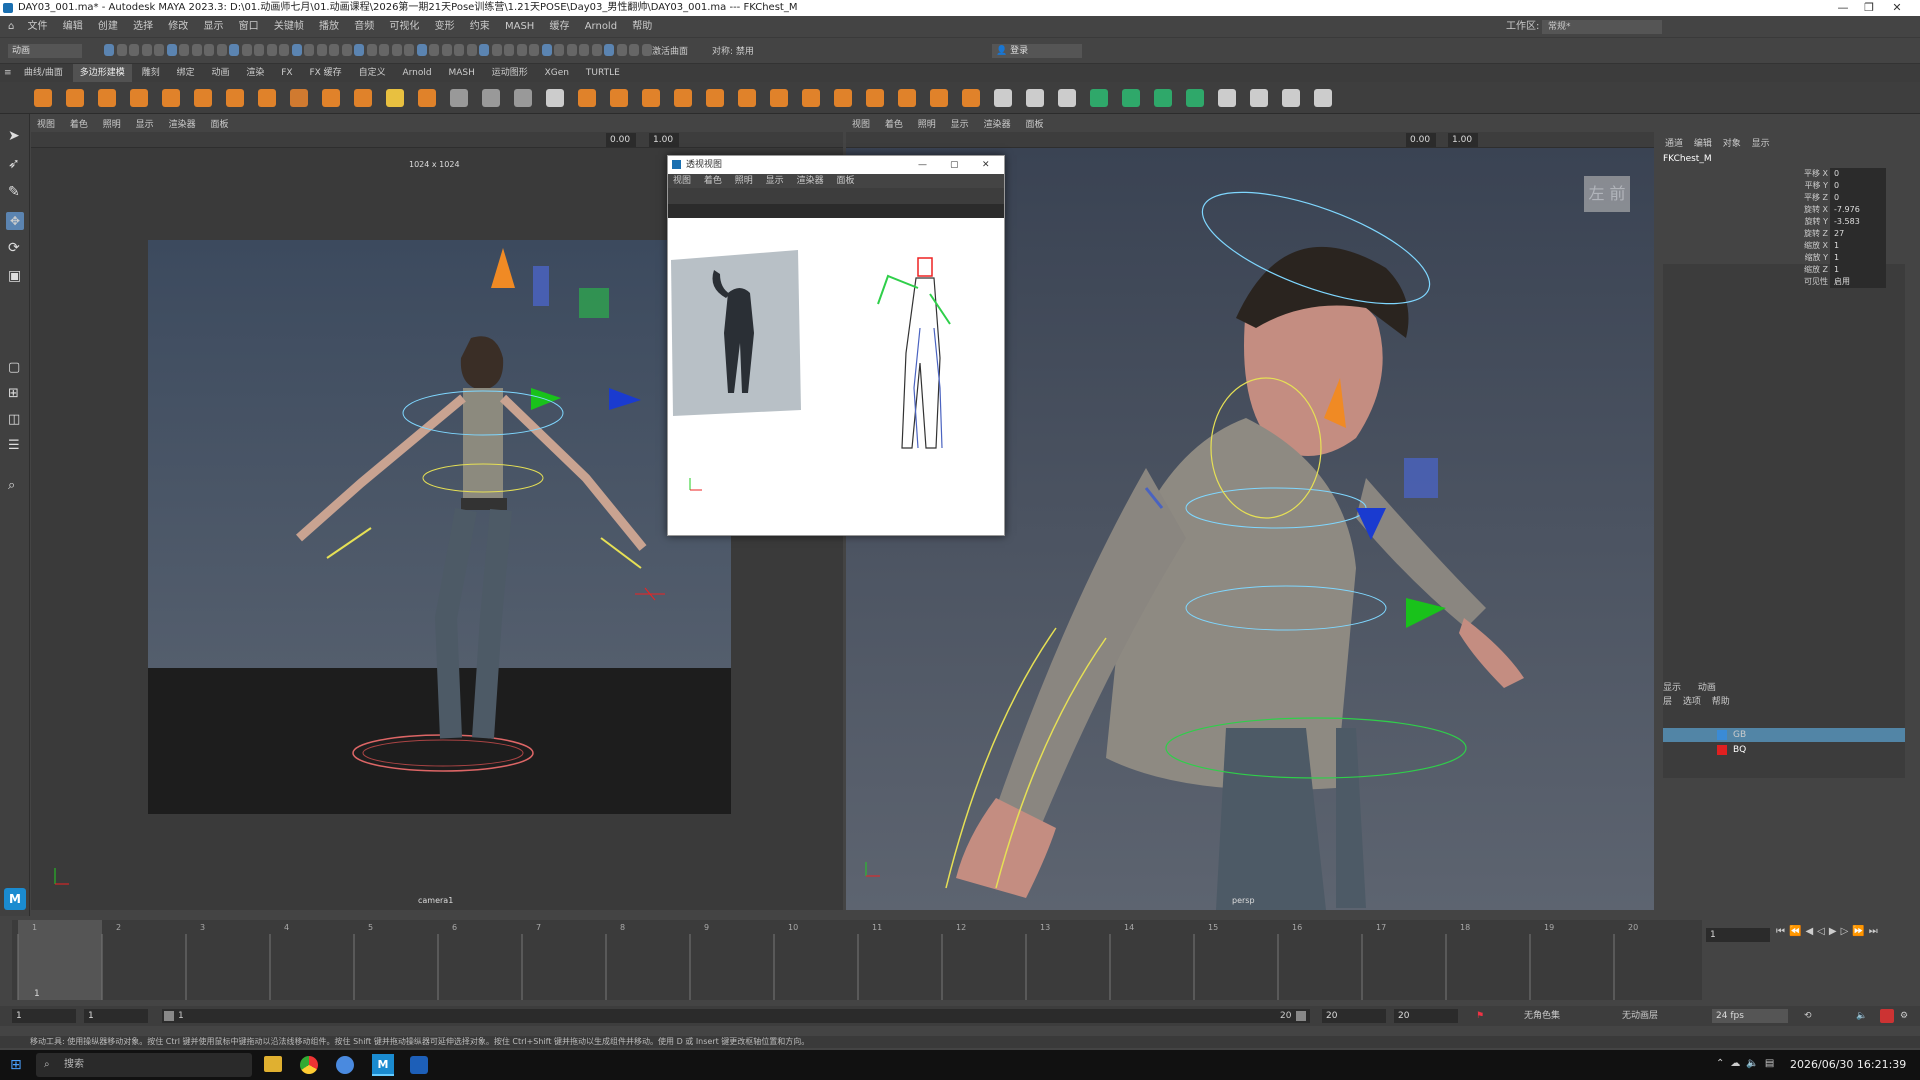 This screenshot has height=1080, width=1920. What do you see at coordinates (744, 181) in the screenshot?
I see `float-menu-lighting: 照明` at bounding box center [744, 181].